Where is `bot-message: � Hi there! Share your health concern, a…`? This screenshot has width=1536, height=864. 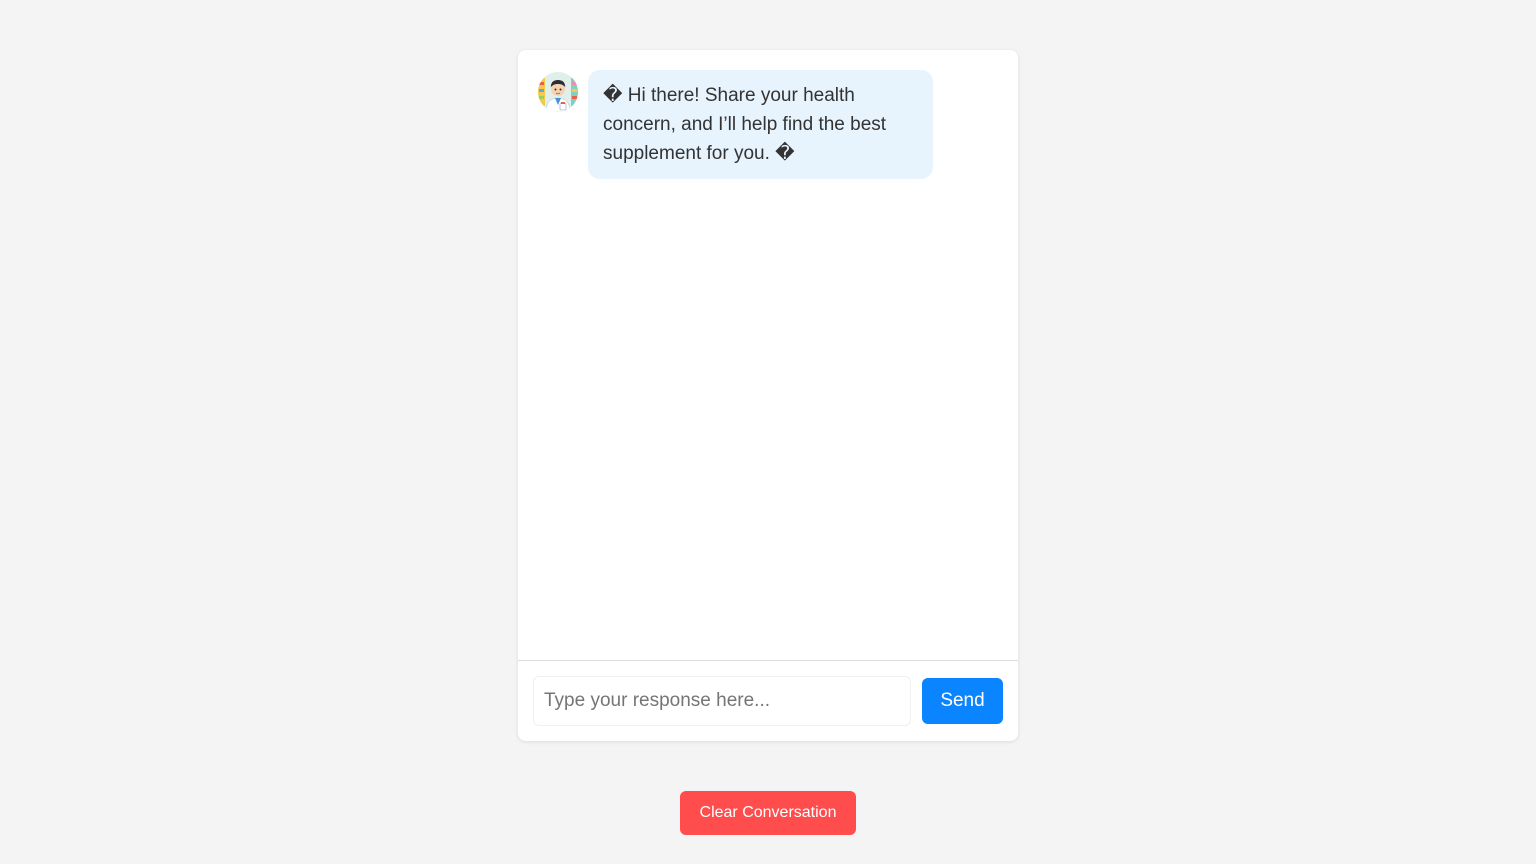
bot-message: � Hi there! Share your health concern, a… is located at coordinates (735, 124).